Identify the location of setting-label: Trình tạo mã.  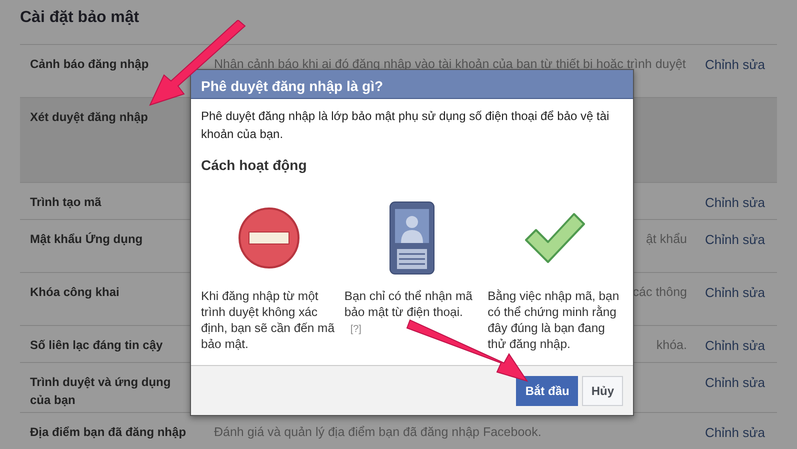
(65, 202).